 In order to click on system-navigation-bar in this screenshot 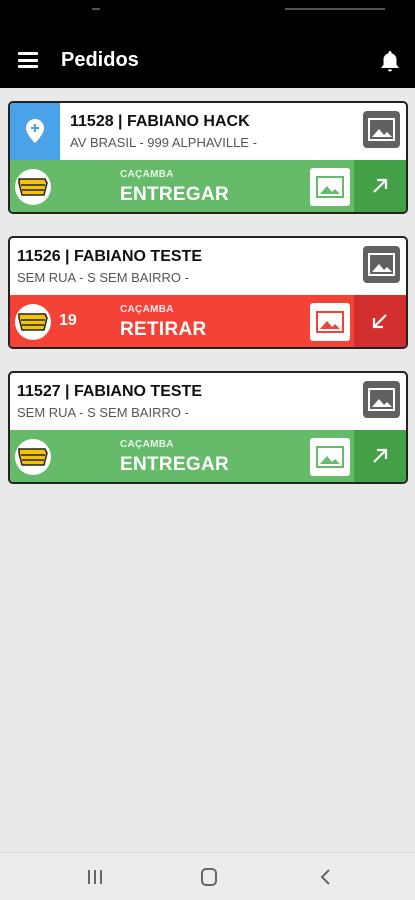, I will do `click(207, 876)`.